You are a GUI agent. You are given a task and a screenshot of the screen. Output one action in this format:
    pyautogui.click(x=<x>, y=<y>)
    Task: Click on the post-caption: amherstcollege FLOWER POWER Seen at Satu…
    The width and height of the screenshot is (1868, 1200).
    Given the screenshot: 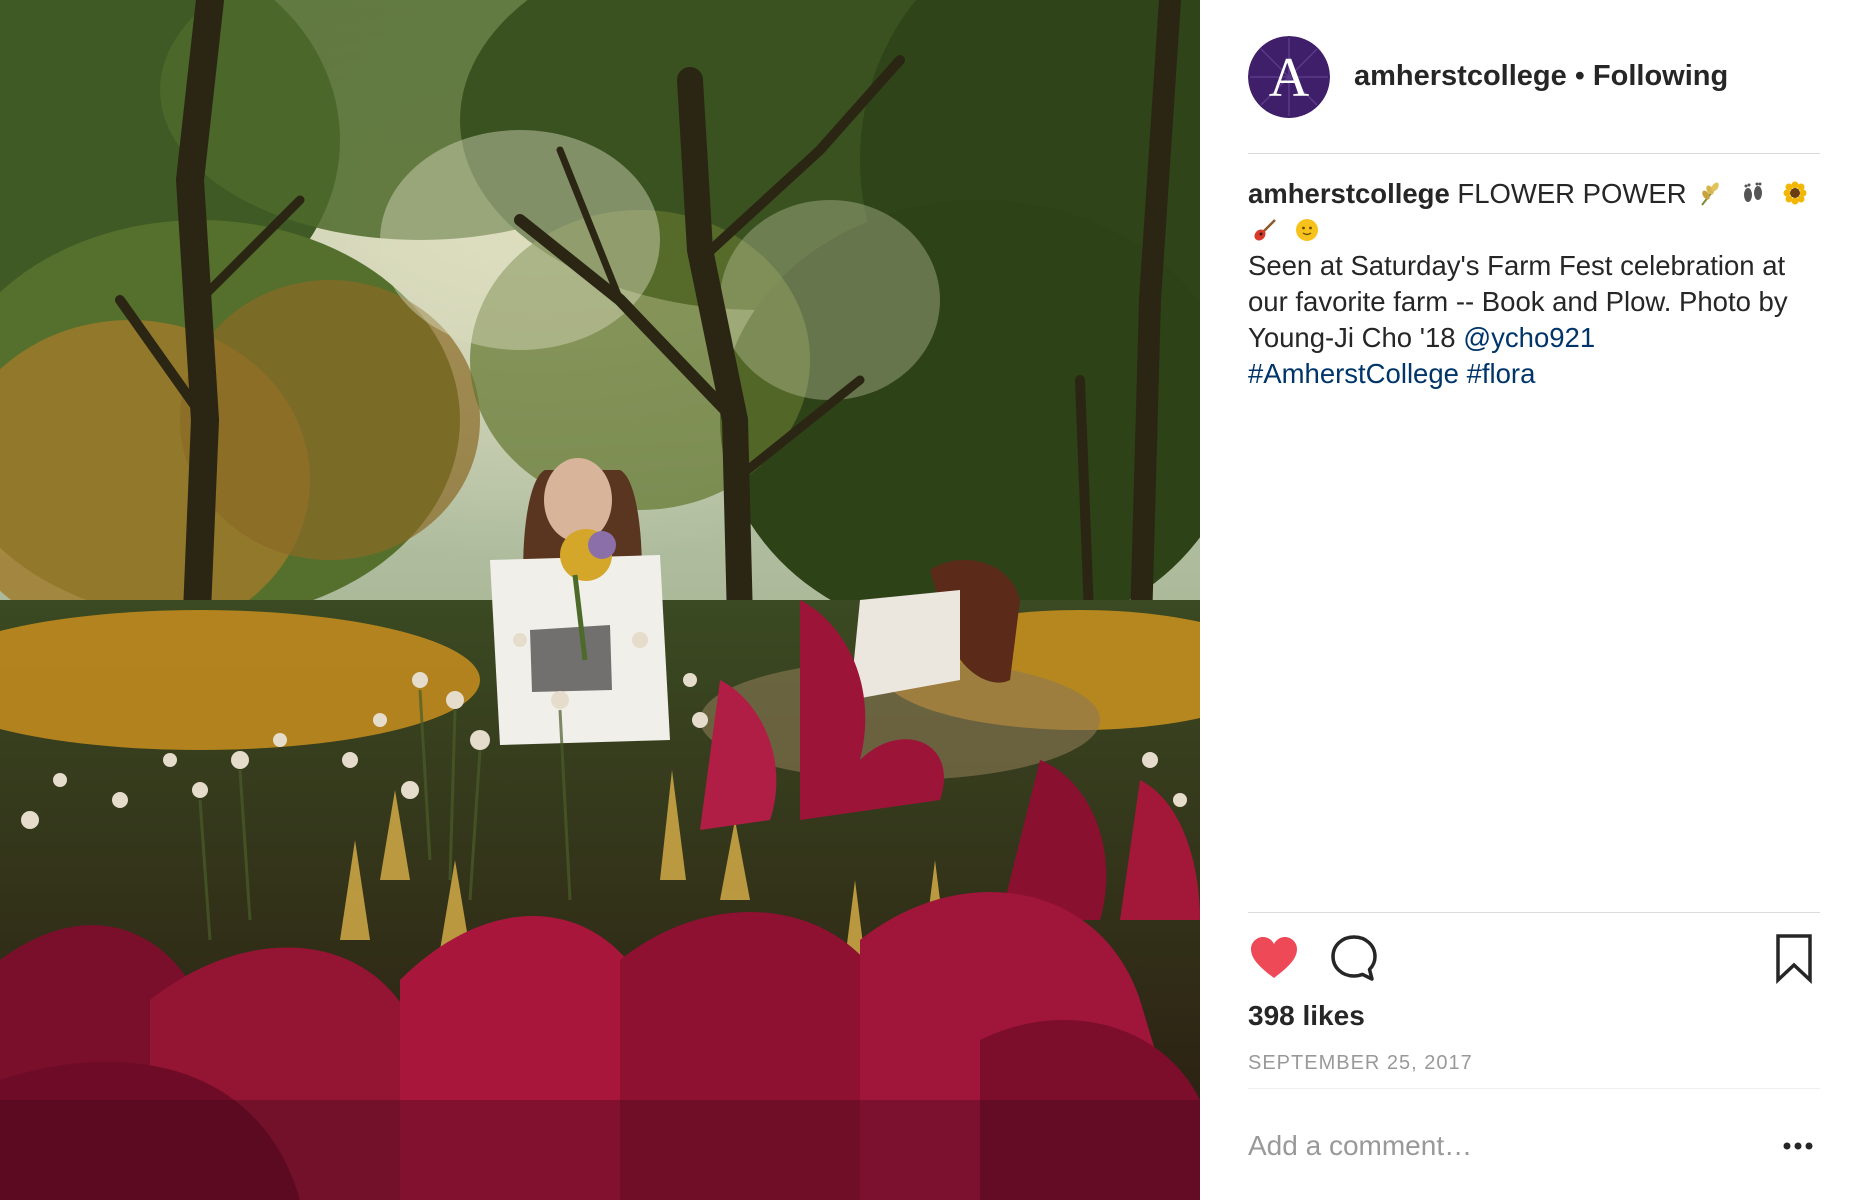 What is the action you would take?
    pyautogui.click(x=1534, y=284)
    